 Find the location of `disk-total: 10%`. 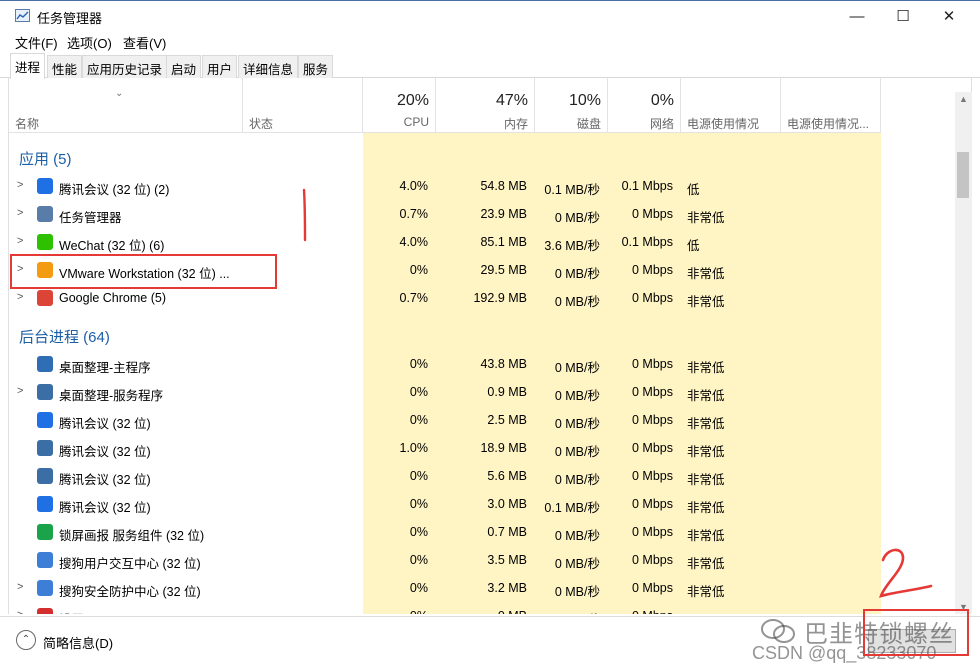

disk-total: 10% is located at coordinates (584, 100).